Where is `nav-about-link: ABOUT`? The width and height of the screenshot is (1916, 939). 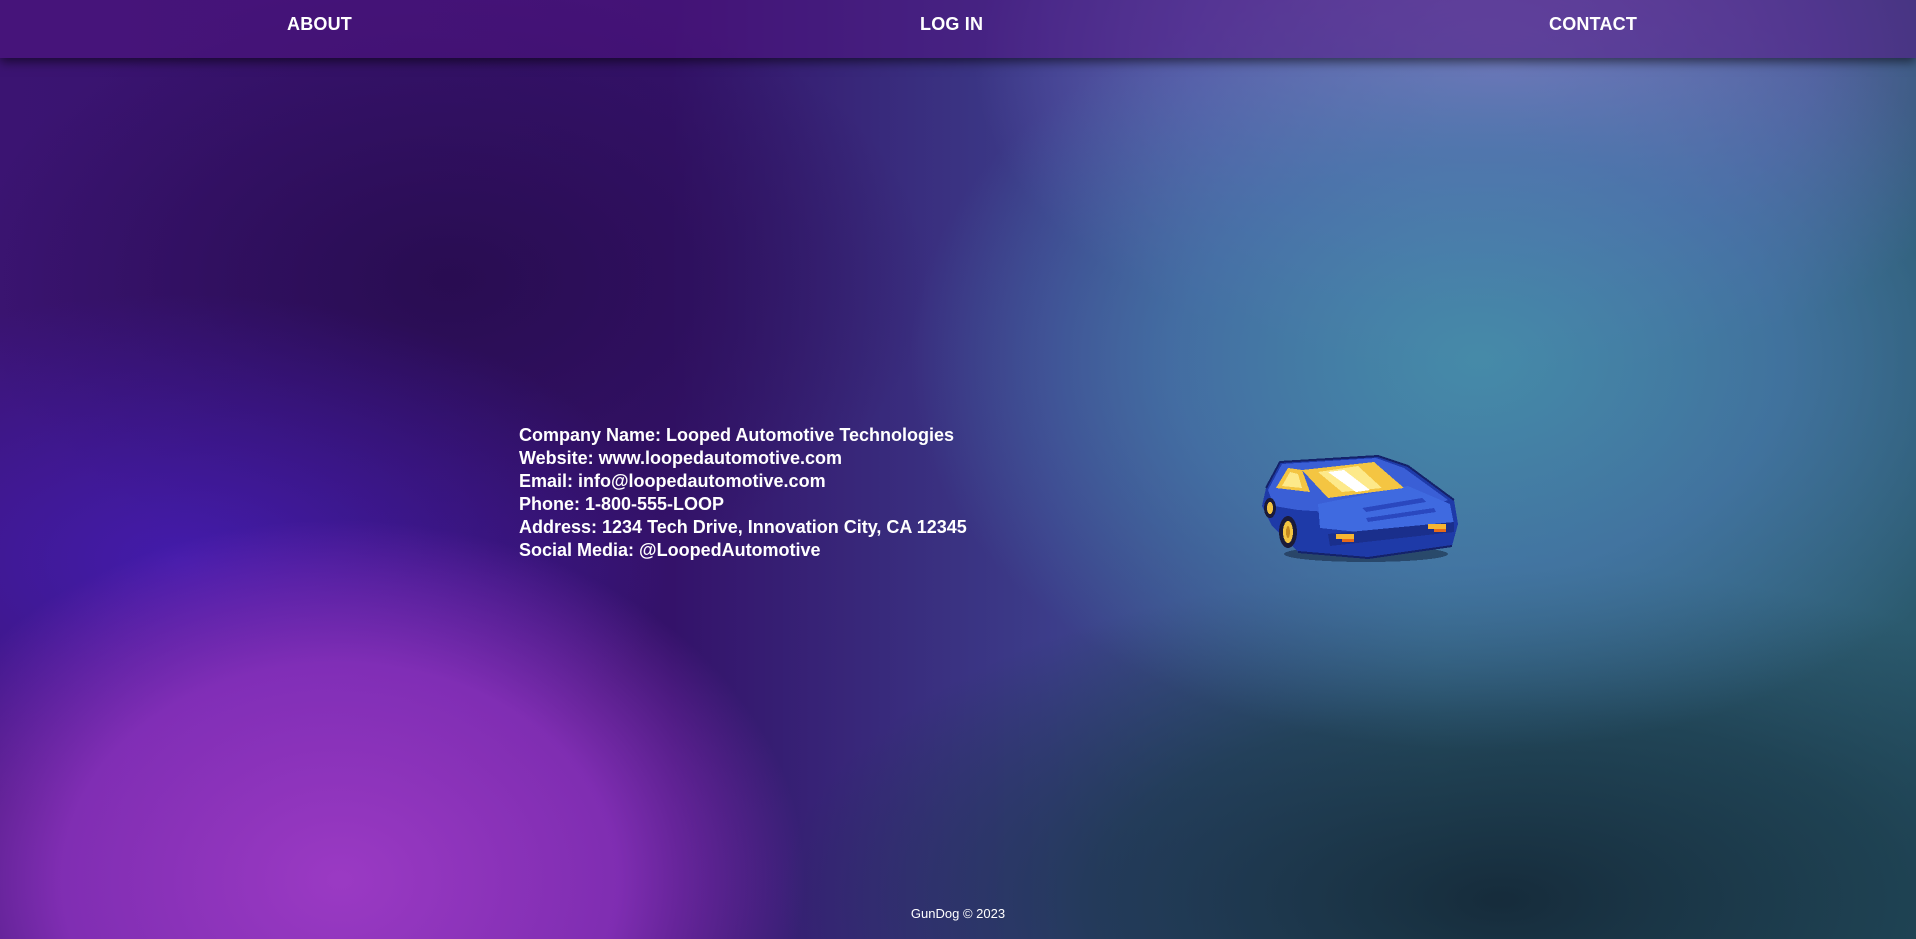
nav-about-link: ABOUT is located at coordinates (319, 24).